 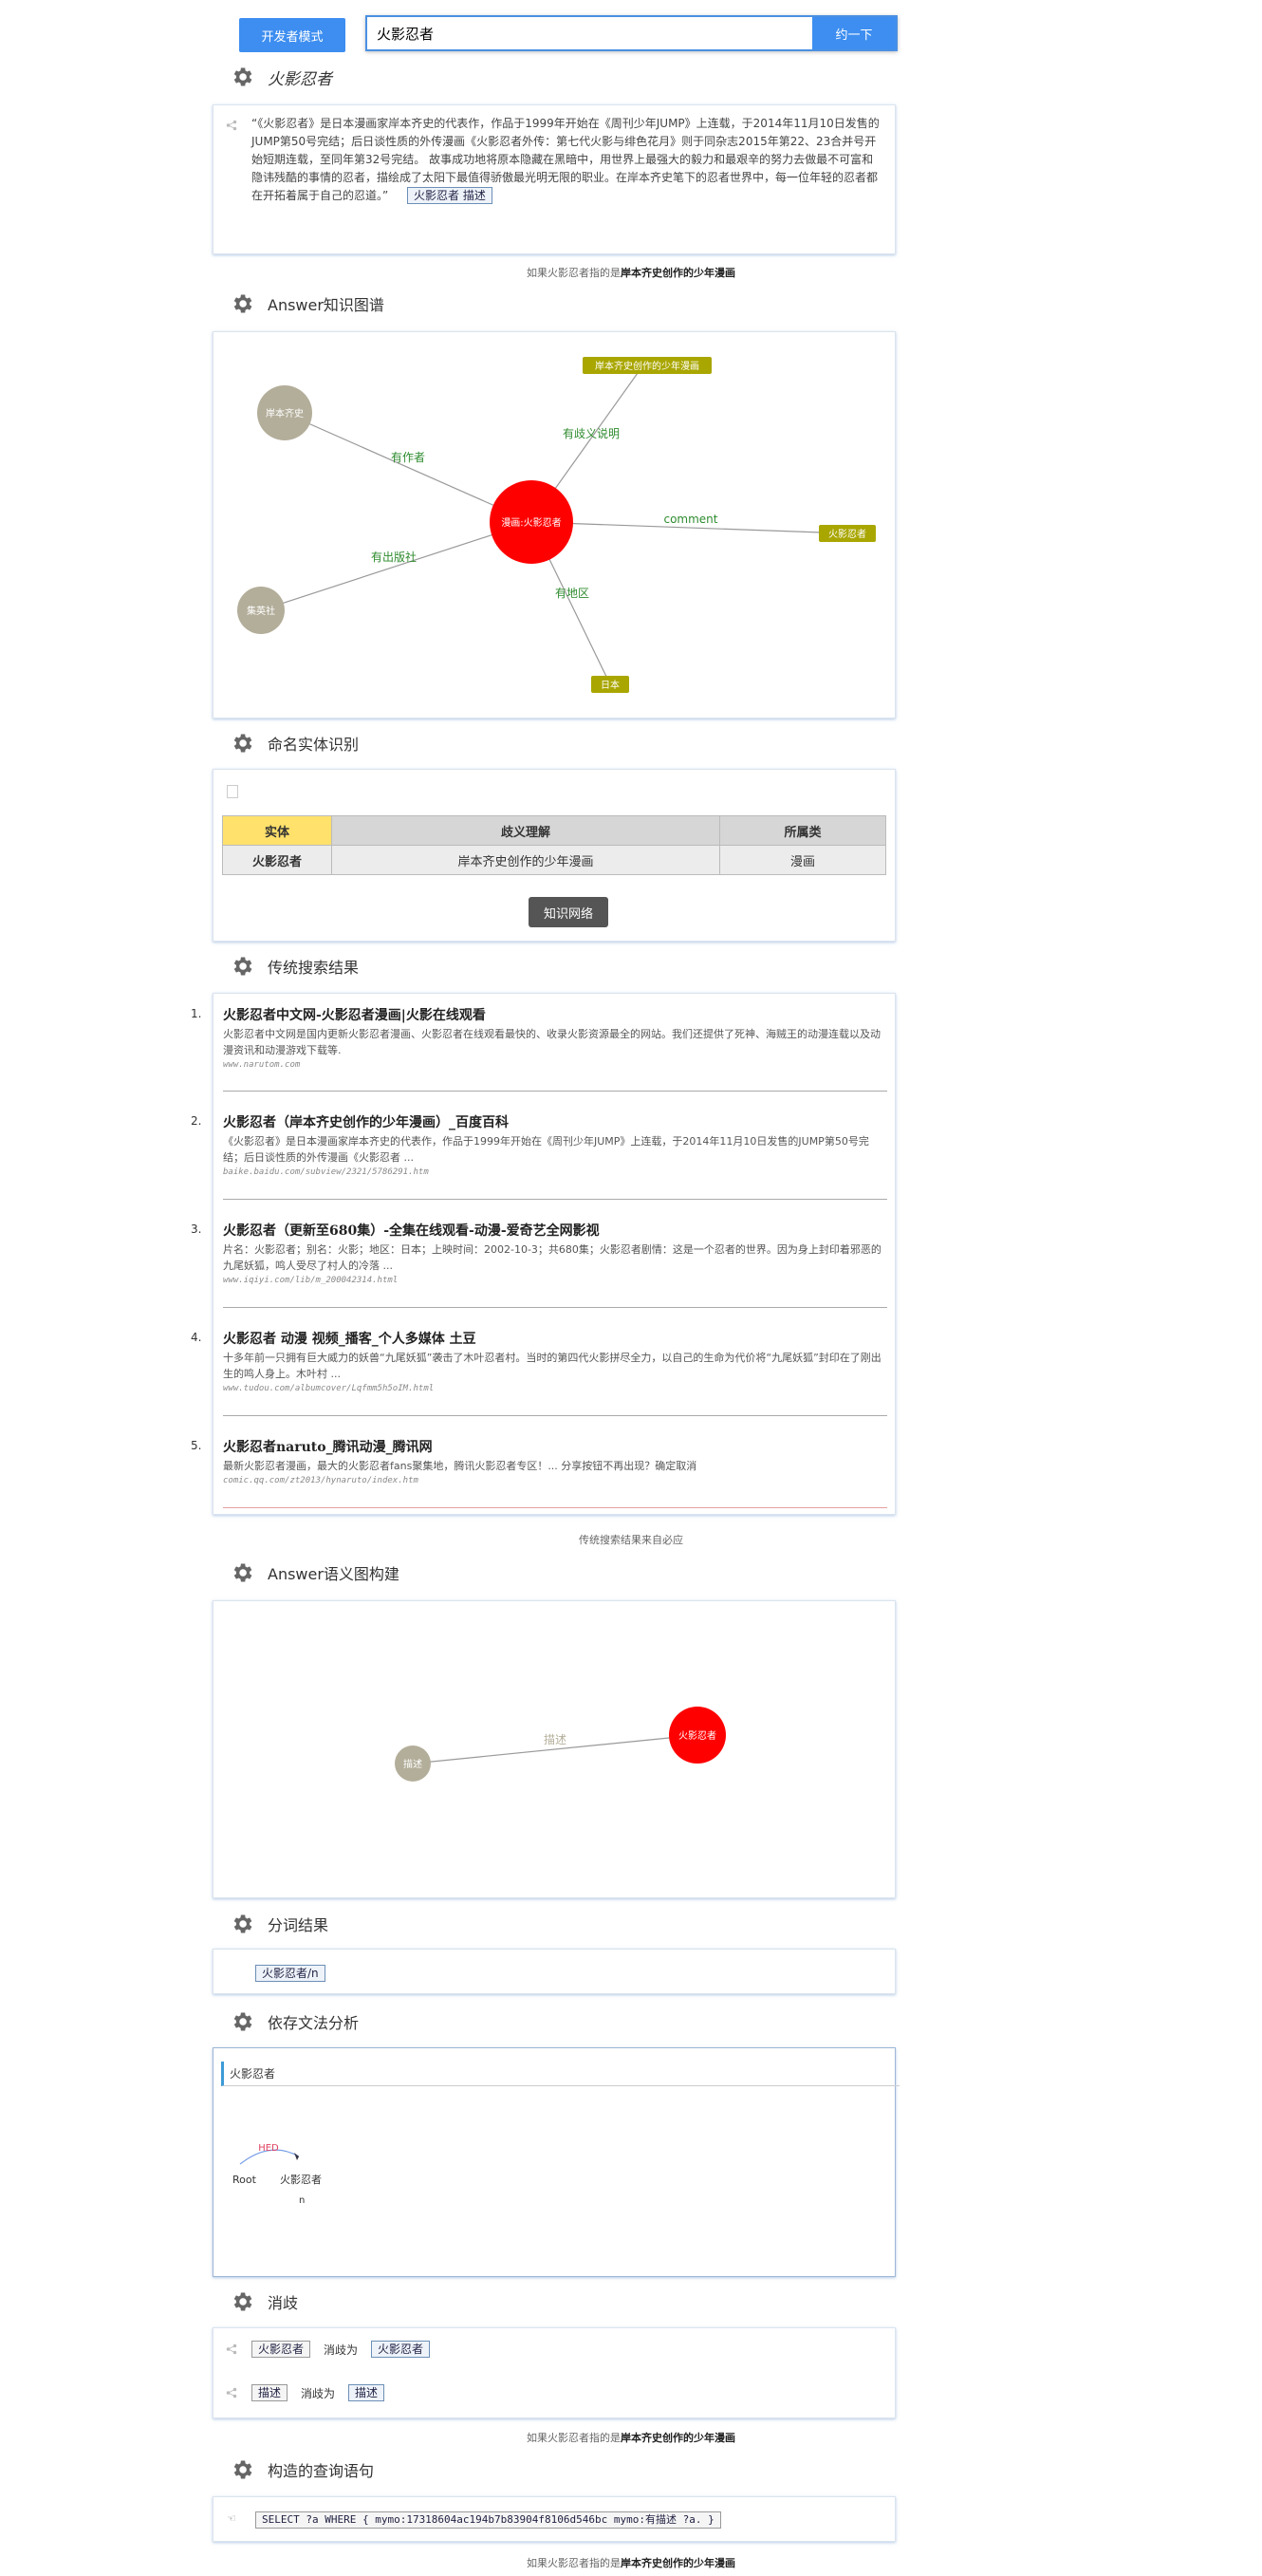 What do you see at coordinates (555, 1230) in the screenshot?
I see `result-title-link: 火影忍者（更新至680集）-全集在线观看-动漫-爱奇艺全网影视` at bounding box center [555, 1230].